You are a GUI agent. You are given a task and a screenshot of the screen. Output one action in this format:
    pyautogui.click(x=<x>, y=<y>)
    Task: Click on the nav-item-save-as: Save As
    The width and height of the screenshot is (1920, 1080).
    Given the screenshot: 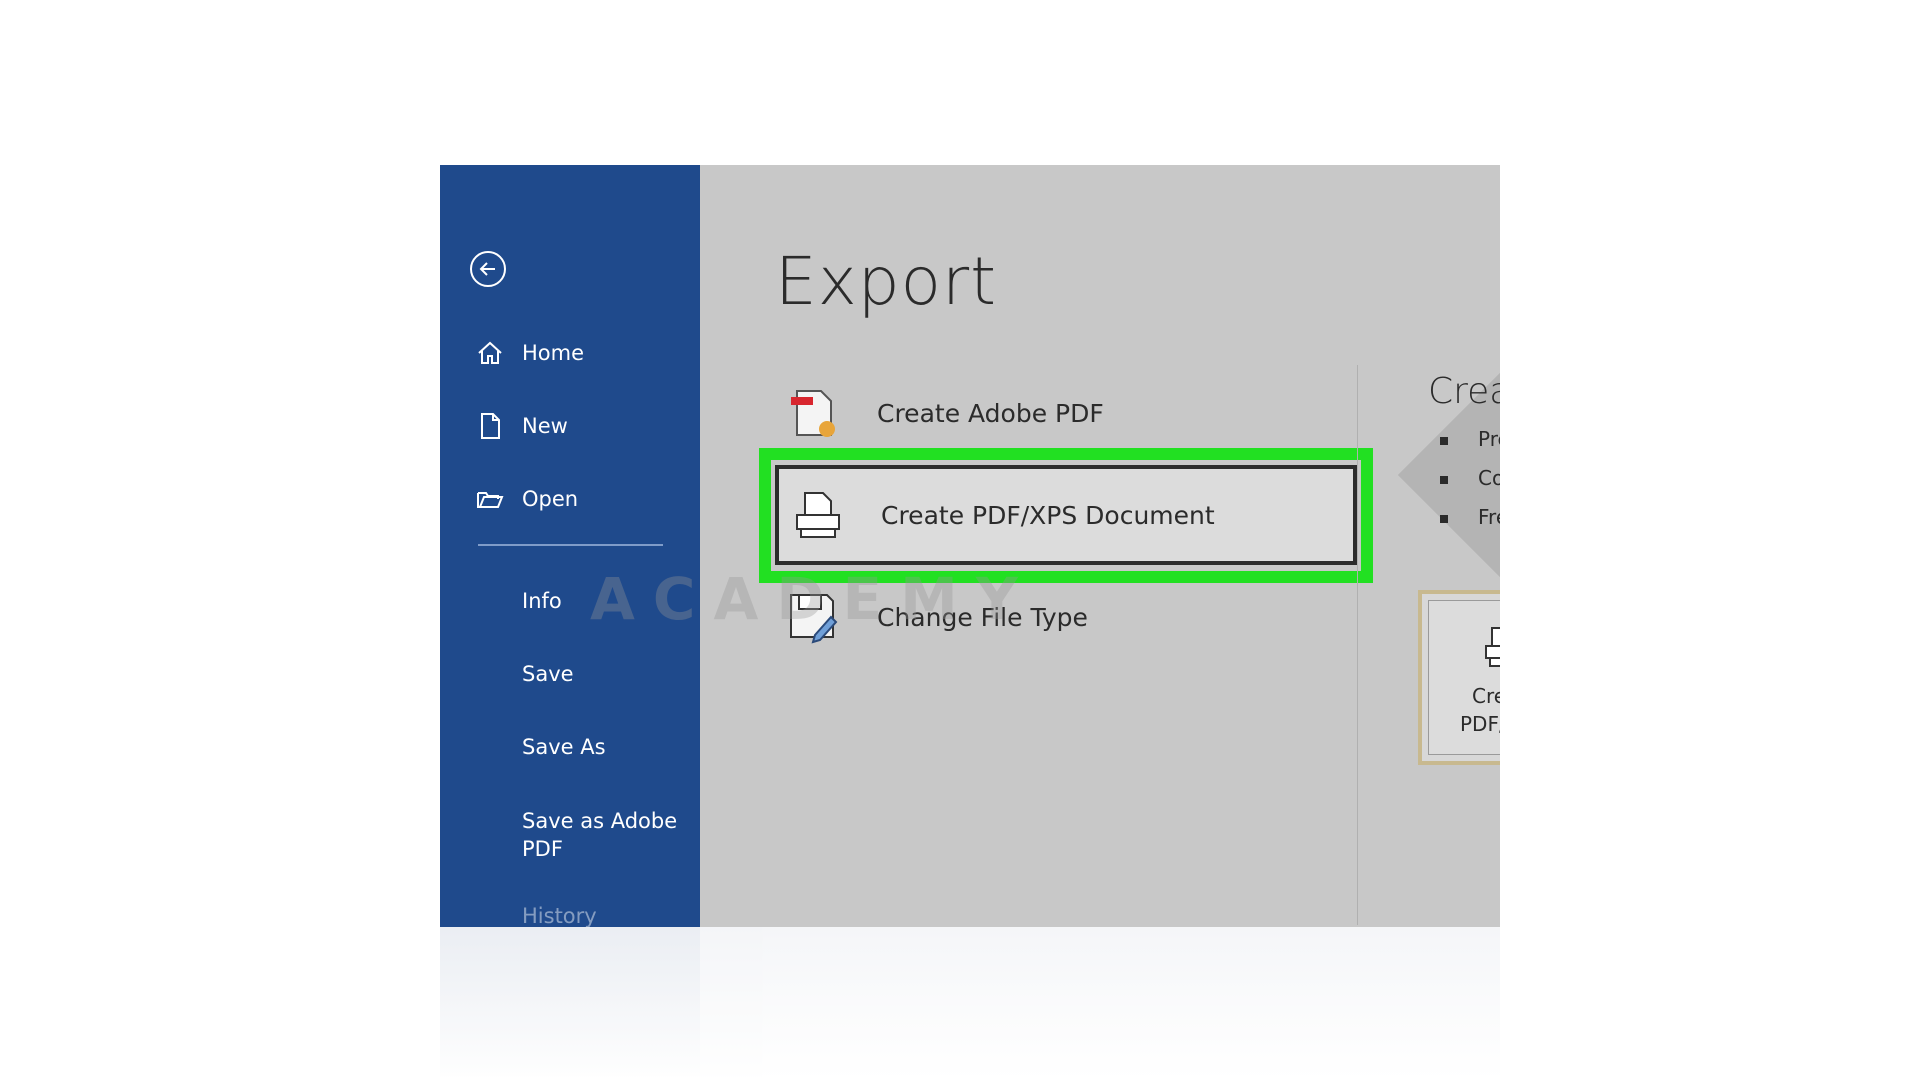 What is the action you would take?
    pyautogui.click(x=570, y=747)
    